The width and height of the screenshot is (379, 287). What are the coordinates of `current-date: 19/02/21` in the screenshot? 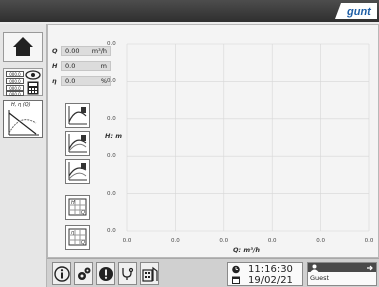 It's located at (270, 280).